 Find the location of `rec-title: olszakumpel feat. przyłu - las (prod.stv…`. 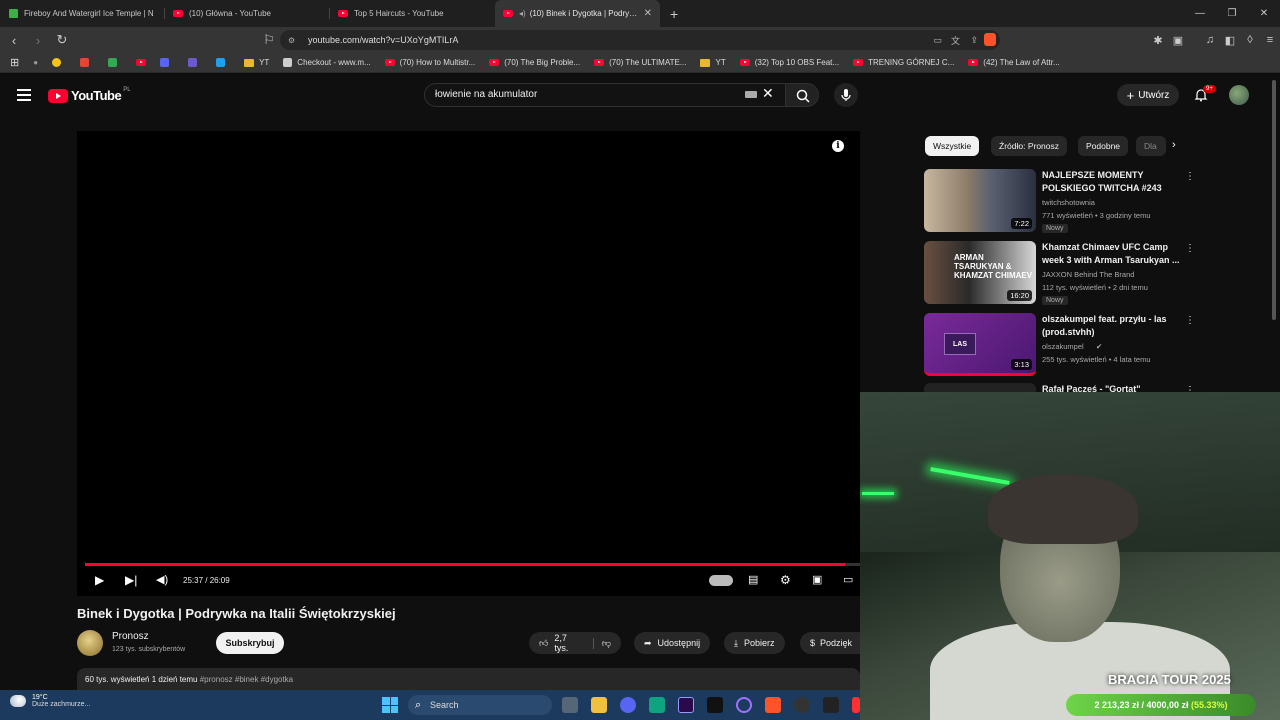

rec-title: olszakumpel feat. przyłu - las (prod.stv… is located at coordinates (1112, 325).